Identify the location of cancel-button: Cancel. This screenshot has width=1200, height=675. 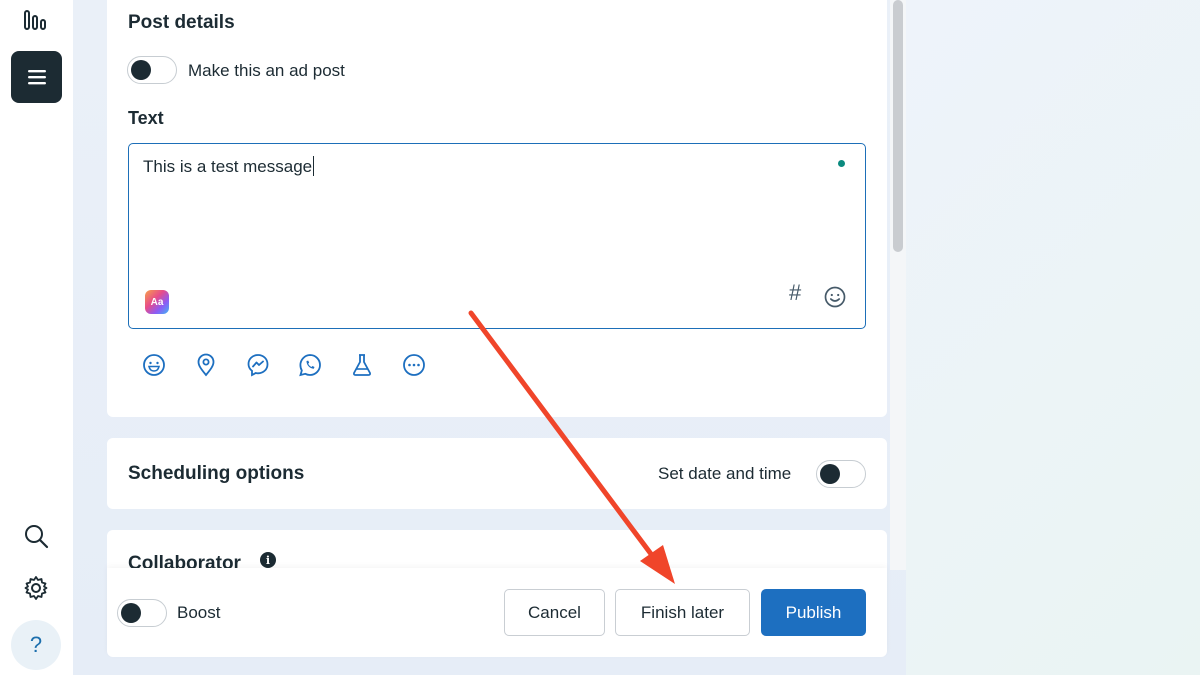
(554, 612).